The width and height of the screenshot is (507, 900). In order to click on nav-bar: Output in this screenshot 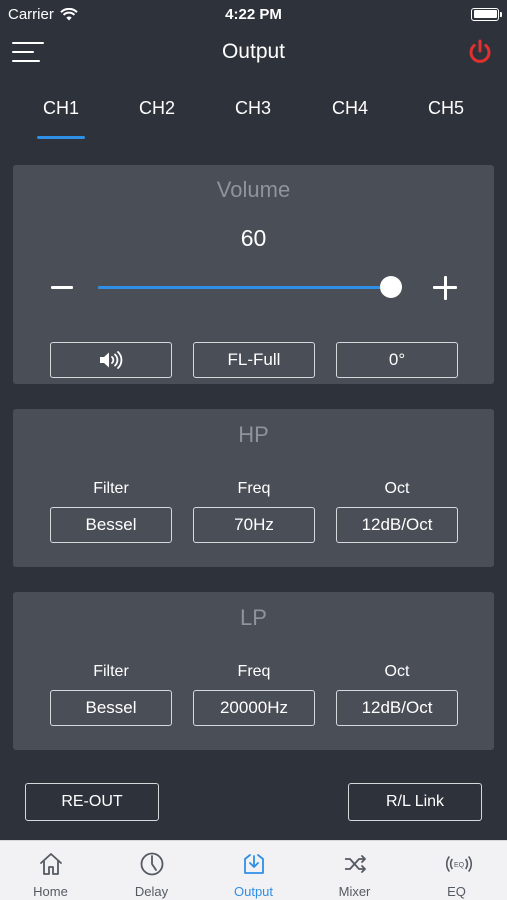, I will do `click(253, 53)`.